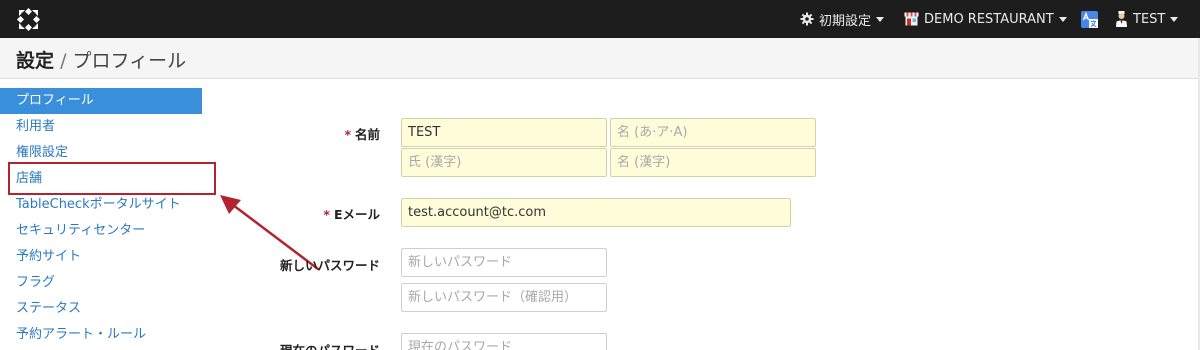  What do you see at coordinates (600, 58) in the screenshot?
I see `page-header: 設定 / プロフィール` at bounding box center [600, 58].